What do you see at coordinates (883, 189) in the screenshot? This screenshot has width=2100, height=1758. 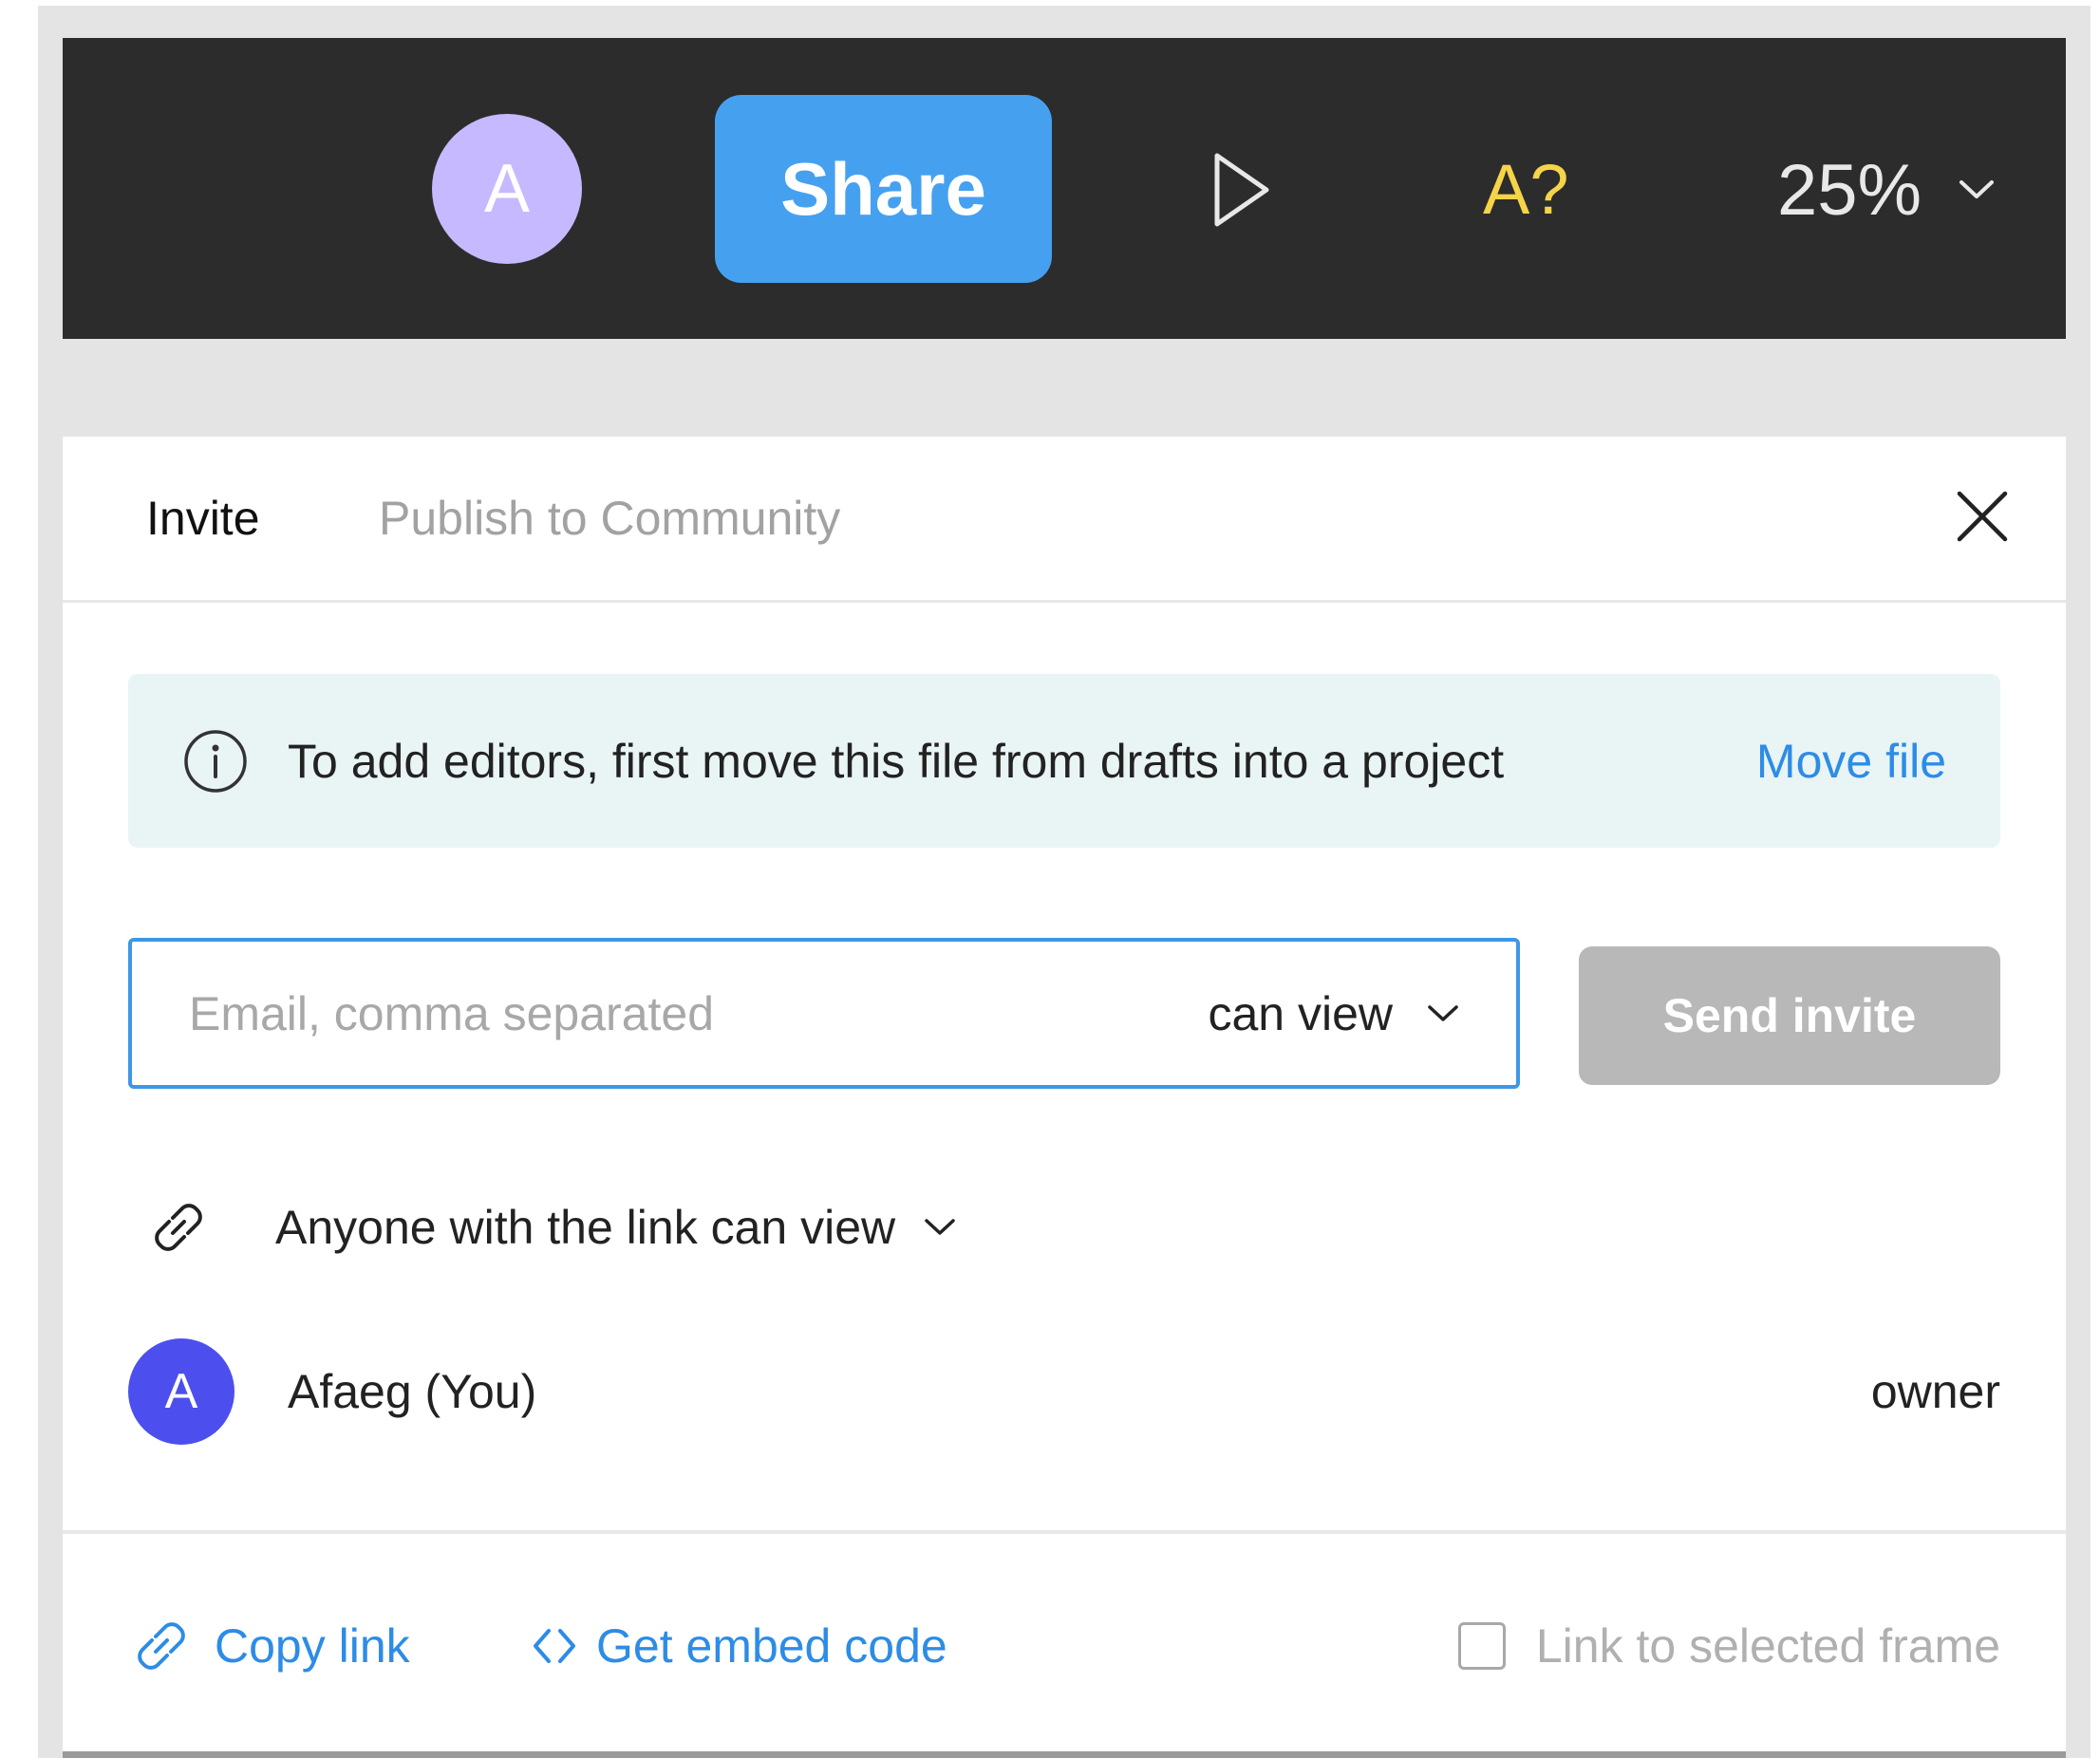 I see `share-button: Share` at bounding box center [883, 189].